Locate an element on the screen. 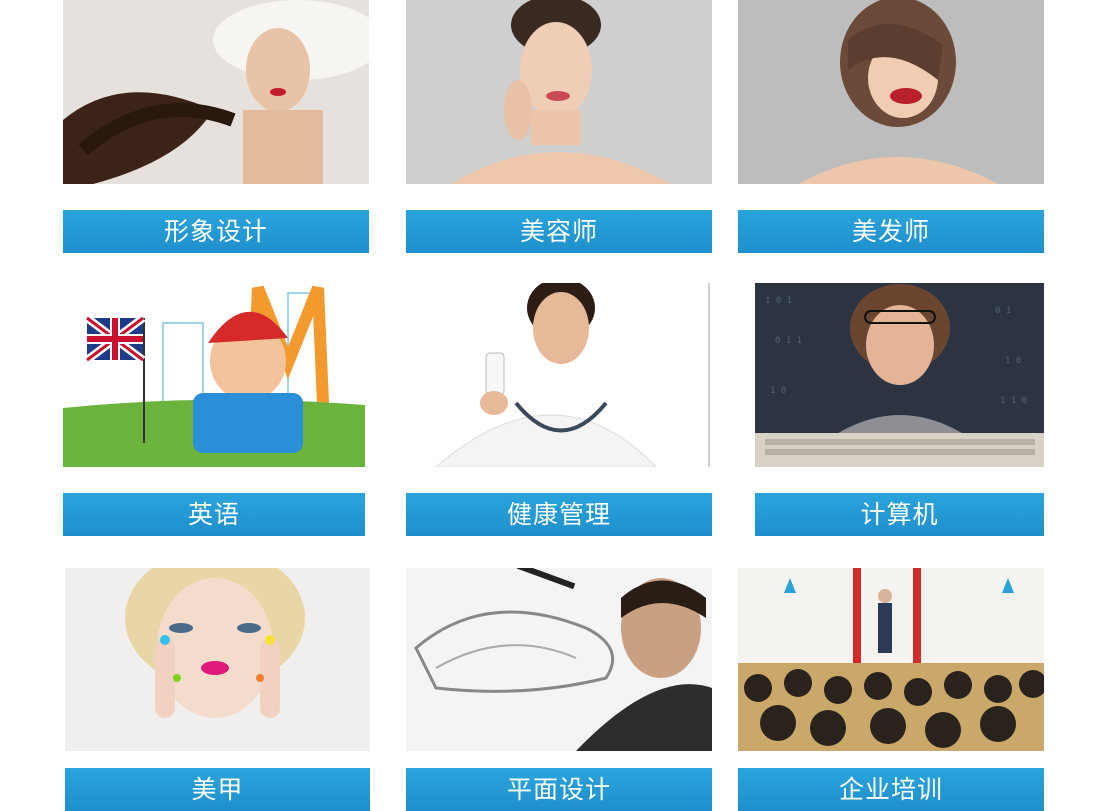 This screenshot has width=1108, height=811. woman-bob-hair-photo is located at coordinates (891, 92).